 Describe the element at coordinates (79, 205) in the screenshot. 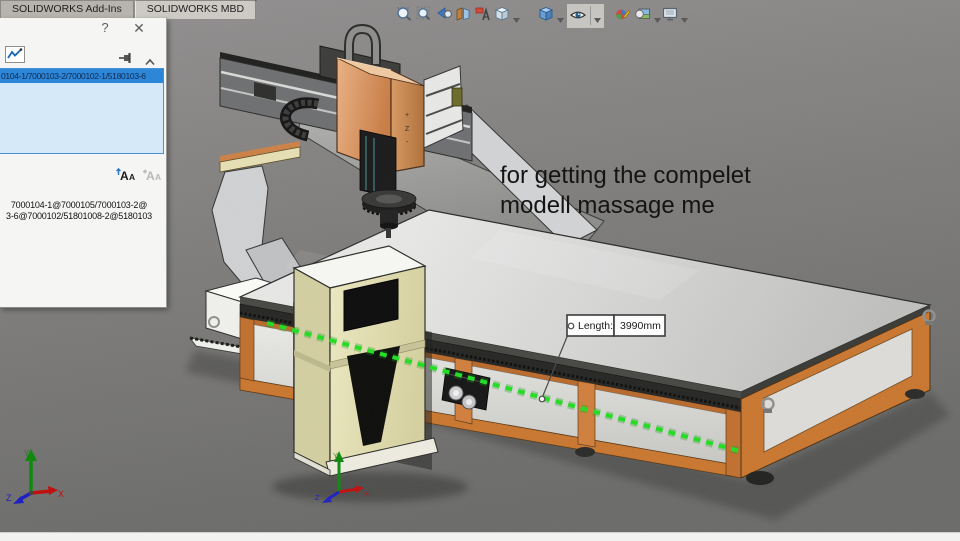

I see `measure-results-line1: 7000104-1@7000105/7000103-2@` at that location.